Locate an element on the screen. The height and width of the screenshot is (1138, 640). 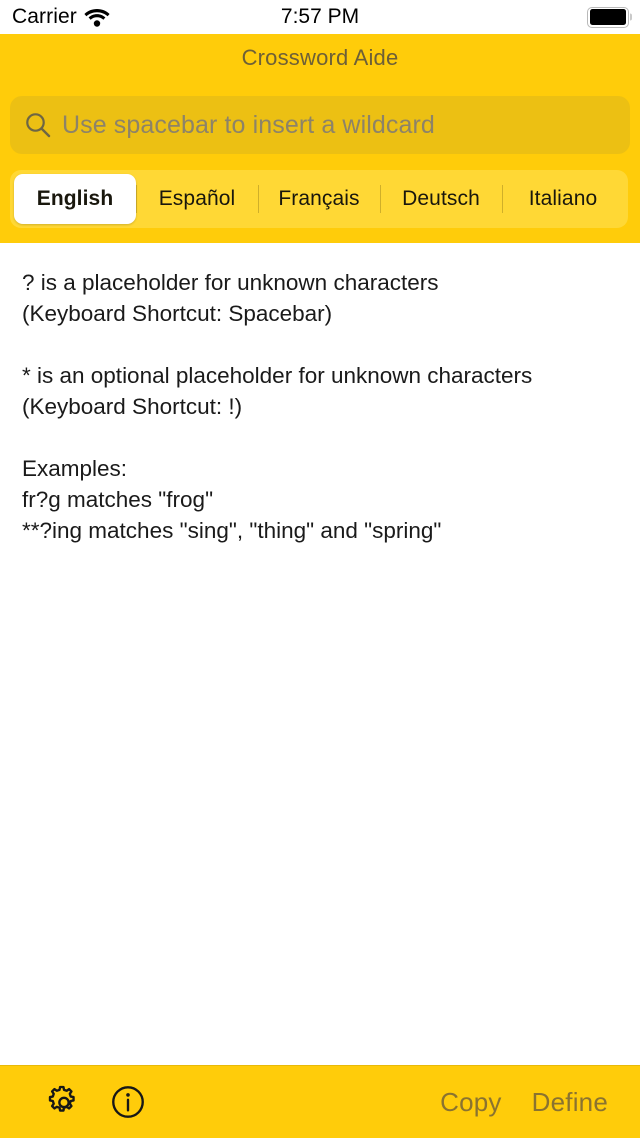
segment-label: Deutsch is located at coordinates (441, 198).